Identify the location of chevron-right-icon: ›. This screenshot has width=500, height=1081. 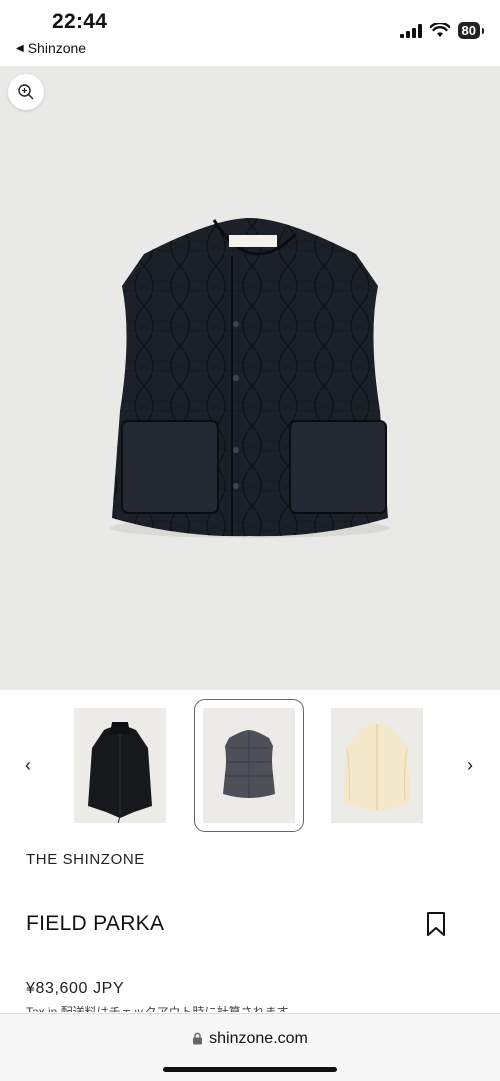
(470, 765).